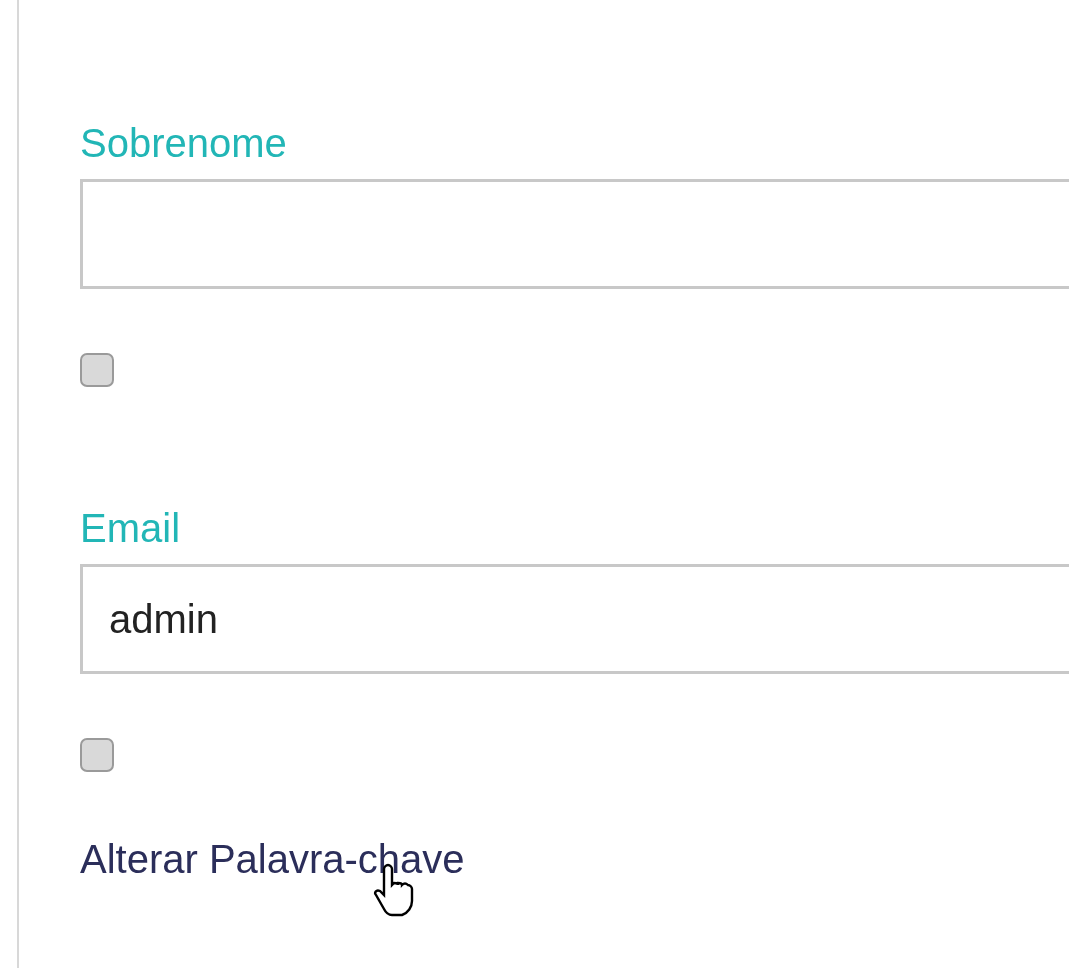 This screenshot has width=1069, height=968. Describe the element at coordinates (574, 234) in the screenshot. I see `input-field` at that location.